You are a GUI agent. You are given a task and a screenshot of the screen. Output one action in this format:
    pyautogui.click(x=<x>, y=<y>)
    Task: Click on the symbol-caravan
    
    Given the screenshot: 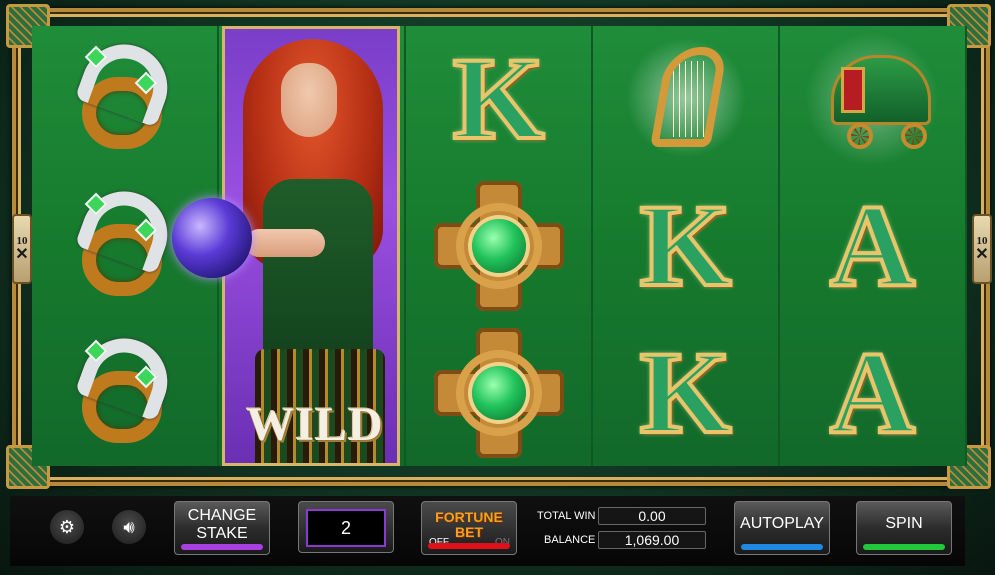 What is the action you would take?
    pyautogui.click(x=872, y=99)
    